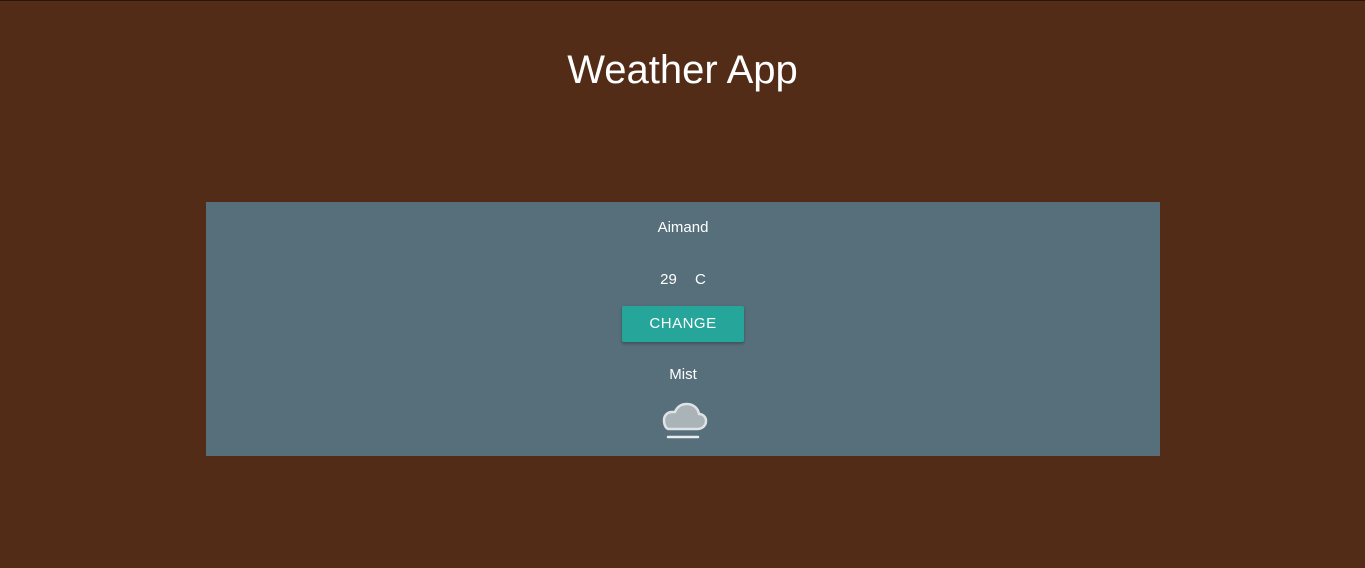  Describe the element at coordinates (700, 279) in the screenshot. I see `temperature-unit: C` at that location.